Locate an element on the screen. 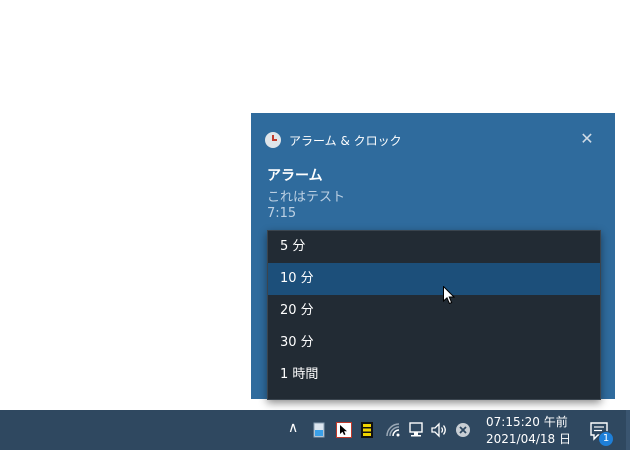  app-name: アラーム & クロック is located at coordinates (345, 140).